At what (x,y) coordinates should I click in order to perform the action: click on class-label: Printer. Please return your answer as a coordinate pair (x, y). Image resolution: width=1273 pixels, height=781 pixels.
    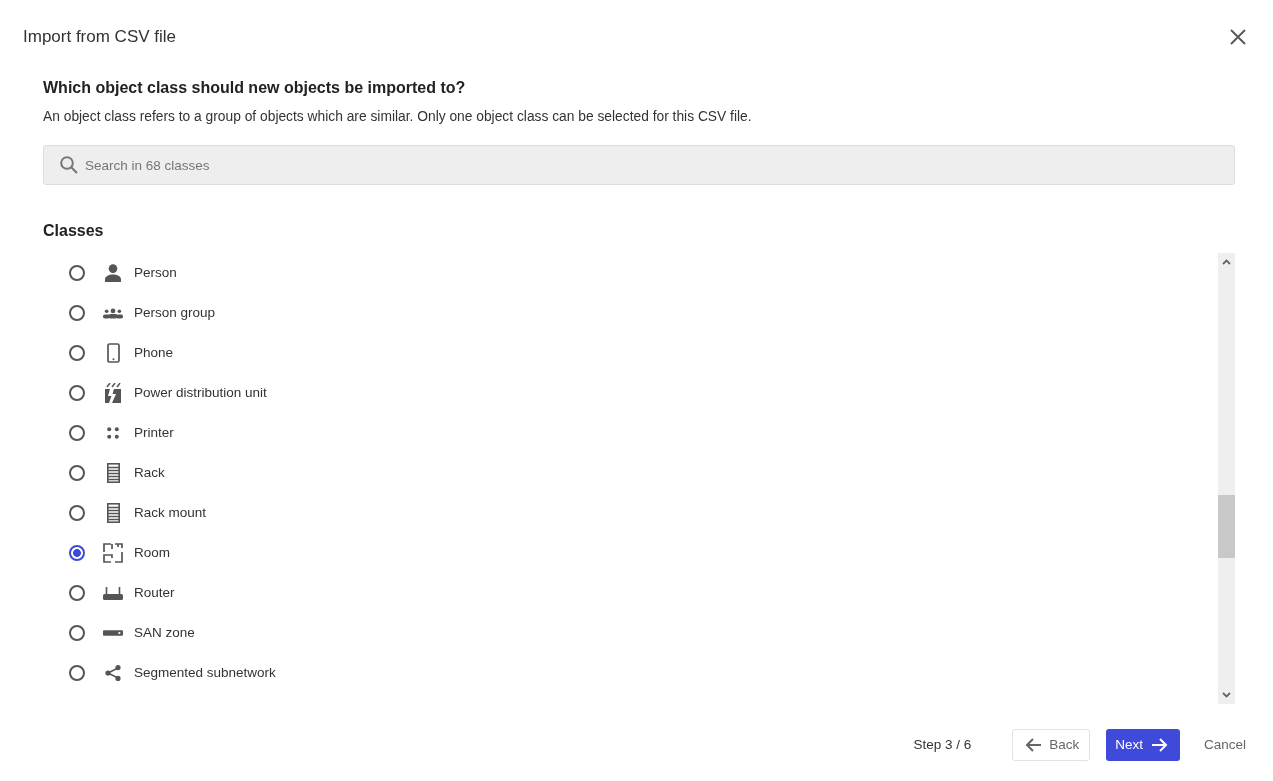
    Looking at the image, I should click on (154, 432).